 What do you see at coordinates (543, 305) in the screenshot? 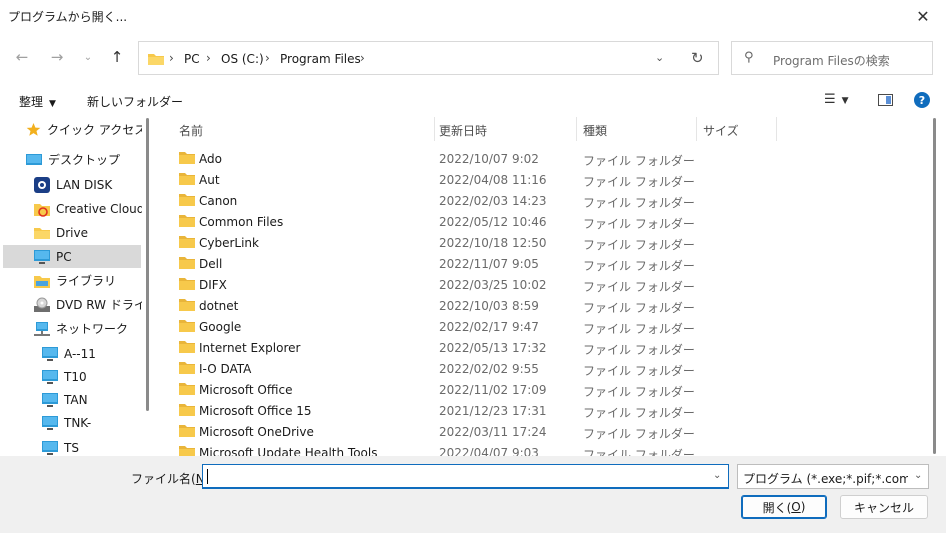
I see `file-row: dotnet 2022/10/03 8:59 ファイル フォルダー` at bounding box center [543, 305].